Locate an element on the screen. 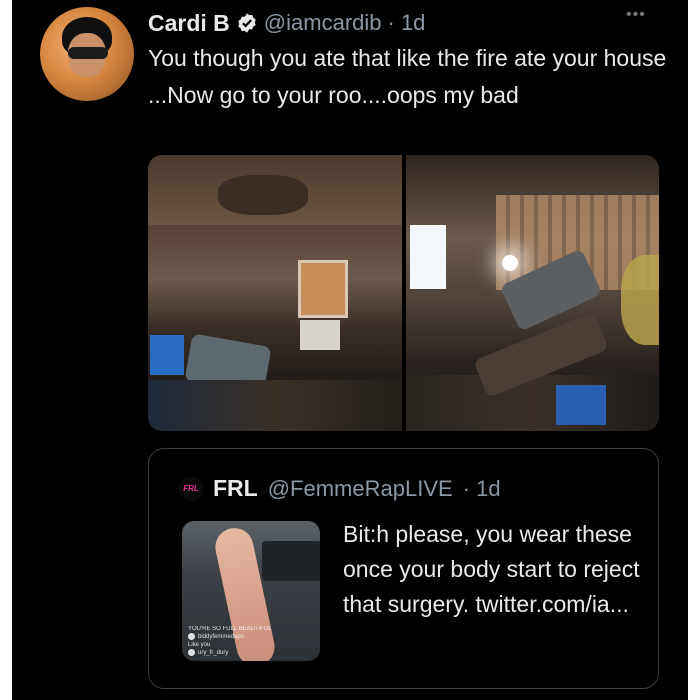 The height and width of the screenshot is (700, 700). avatar is located at coordinates (87, 54).